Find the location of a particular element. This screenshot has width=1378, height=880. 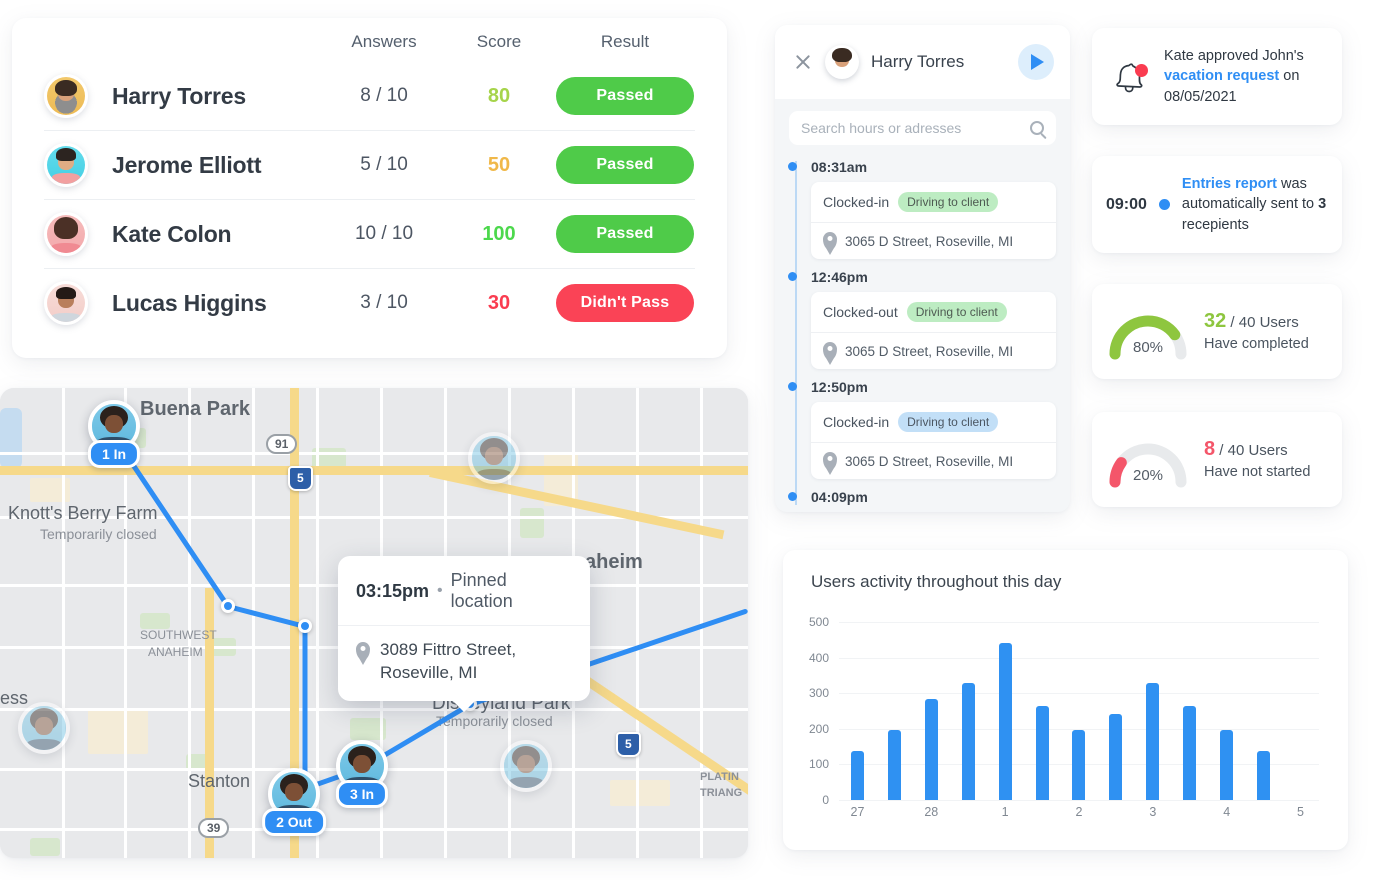

map-label: Knott's Berry Farm is located at coordinates (83, 513).